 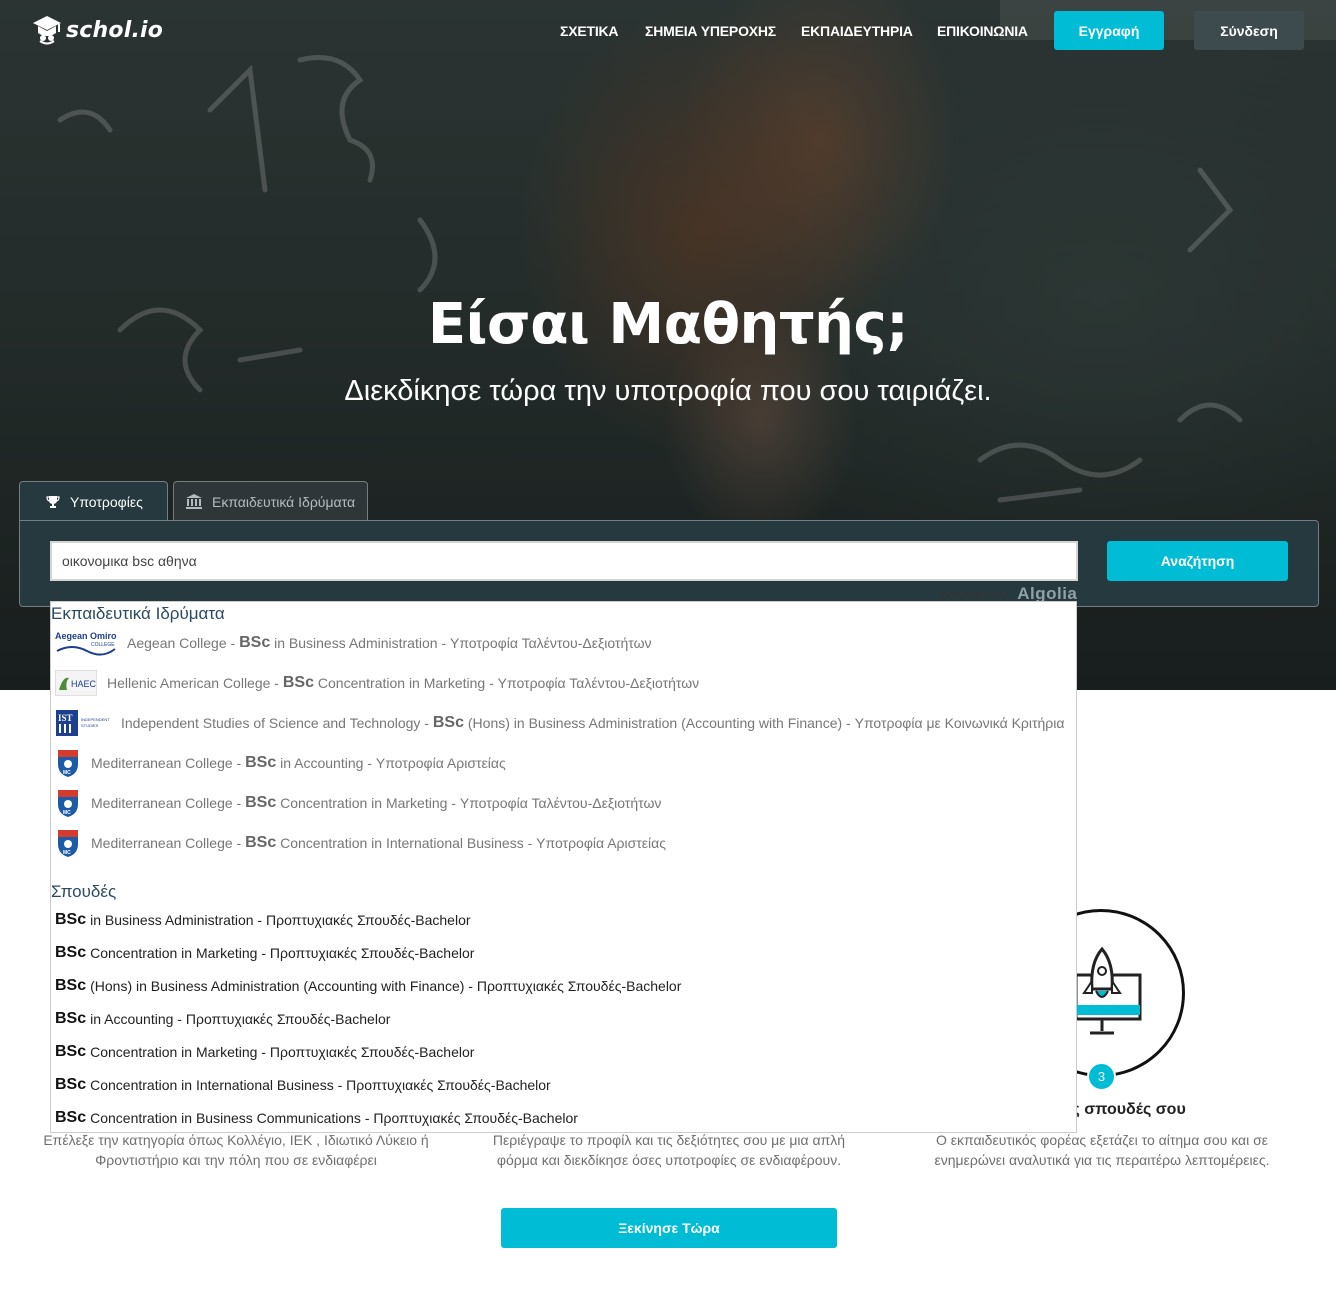 What do you see at coordinates (86, 636) in the screenshot?
I see `svg-text: Aegean Omiros` at bounding box center [86, 636].